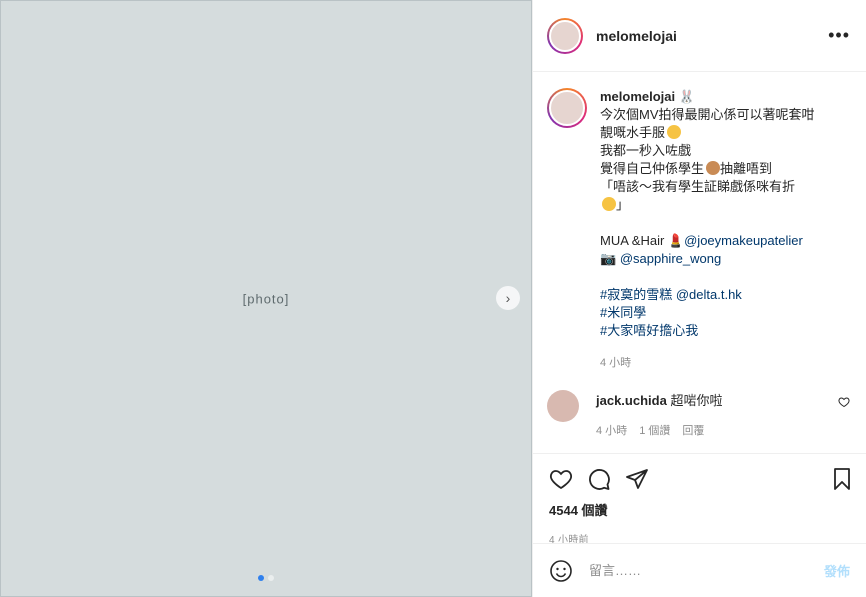 This screenshot has height=597, width=866. I want to click on carousel-dot, so click(271, 578).